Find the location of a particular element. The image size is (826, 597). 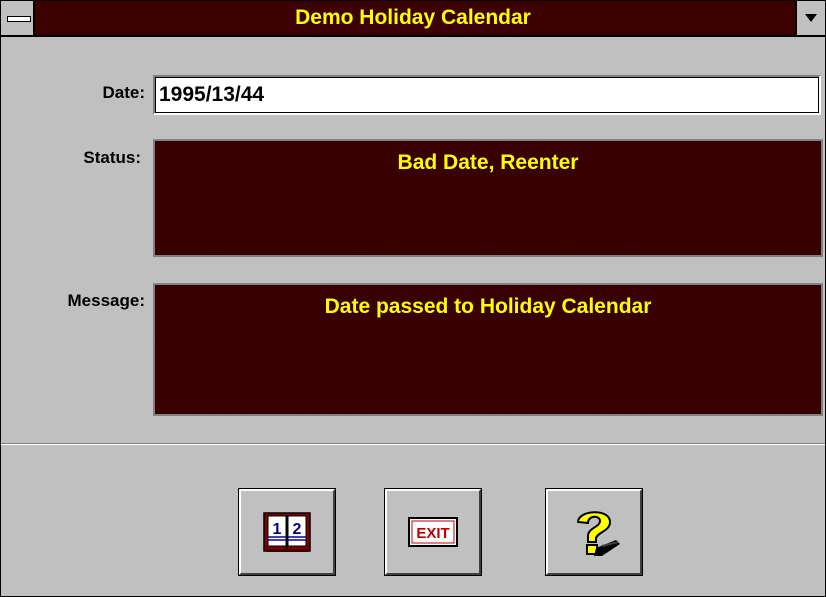

calendar-button: 1 2 is located at coordinates (287, 532).